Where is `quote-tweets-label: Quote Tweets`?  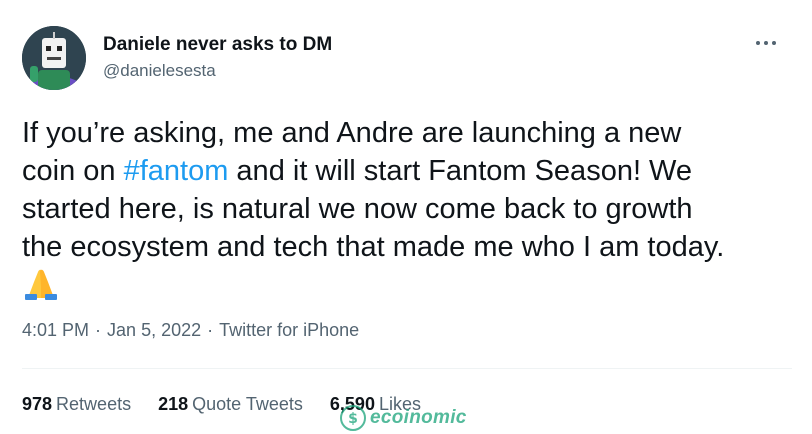
quote-tweets-label: Quote Tweets is located at coordinates (247, 404).